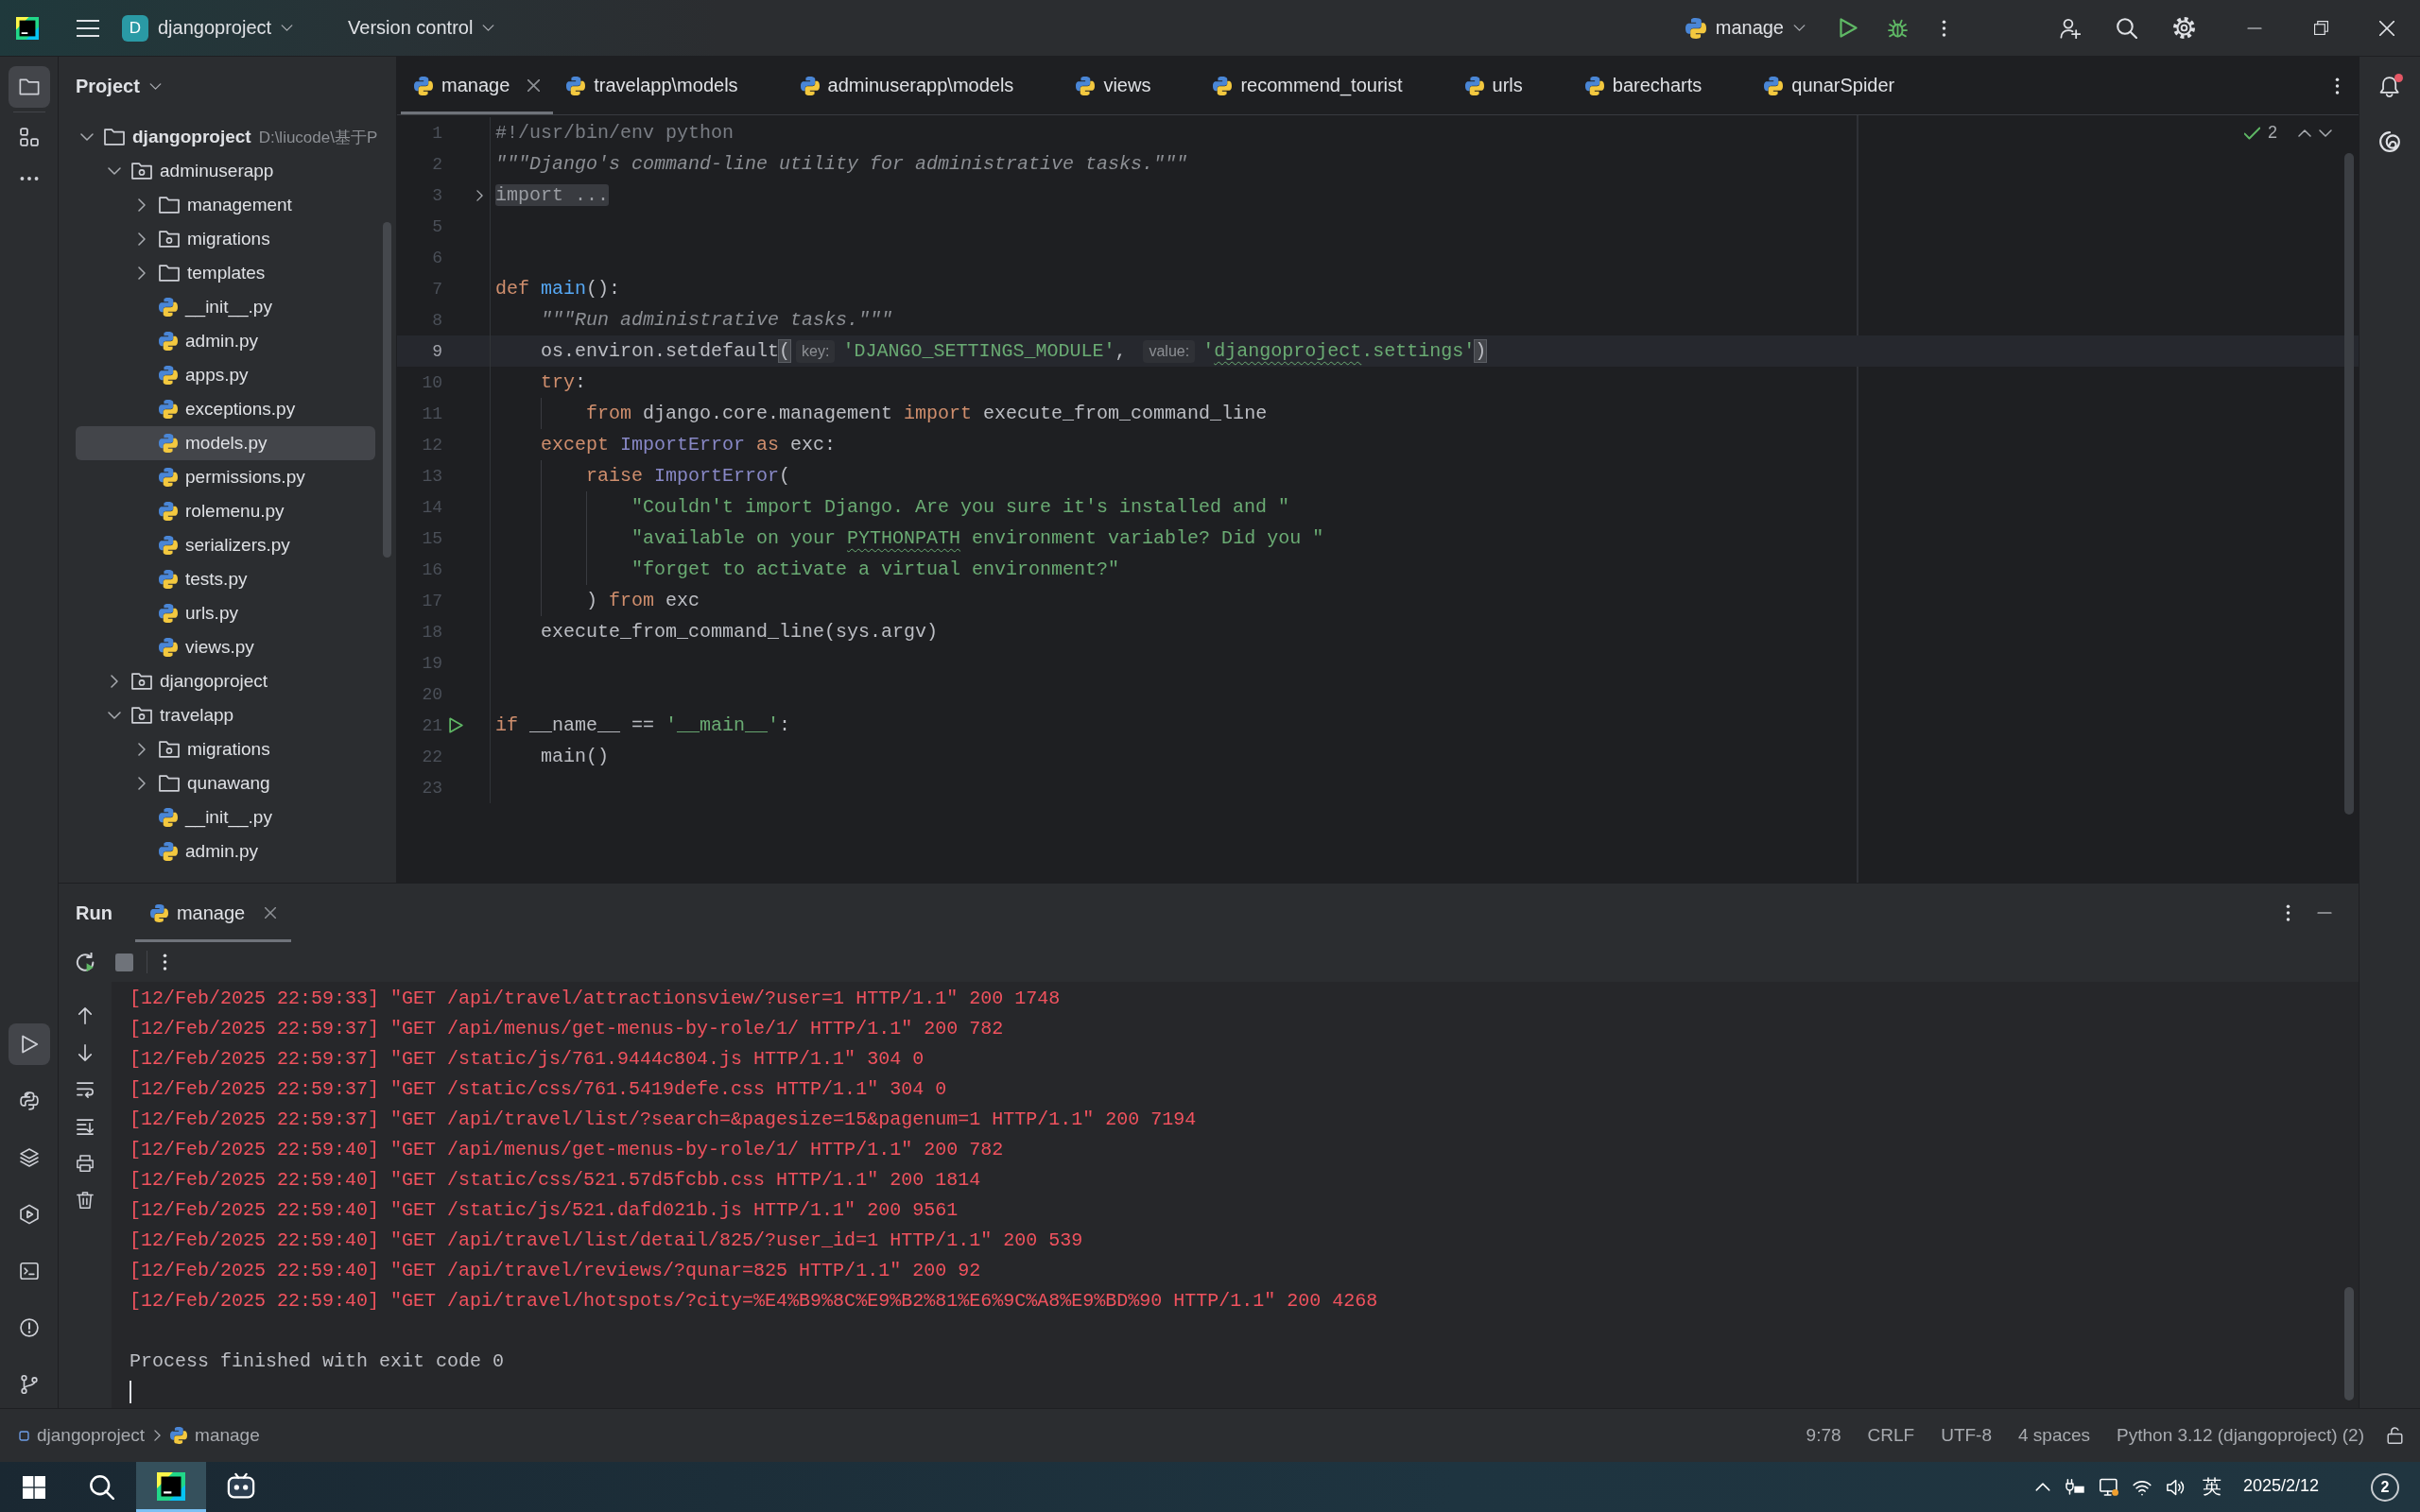 This screenshot has width=2420, height=1512. What do you see at coordinates (34, 1487) in the screenshot?
I see `start-menu-icon` at bounding box center [34, 1487].